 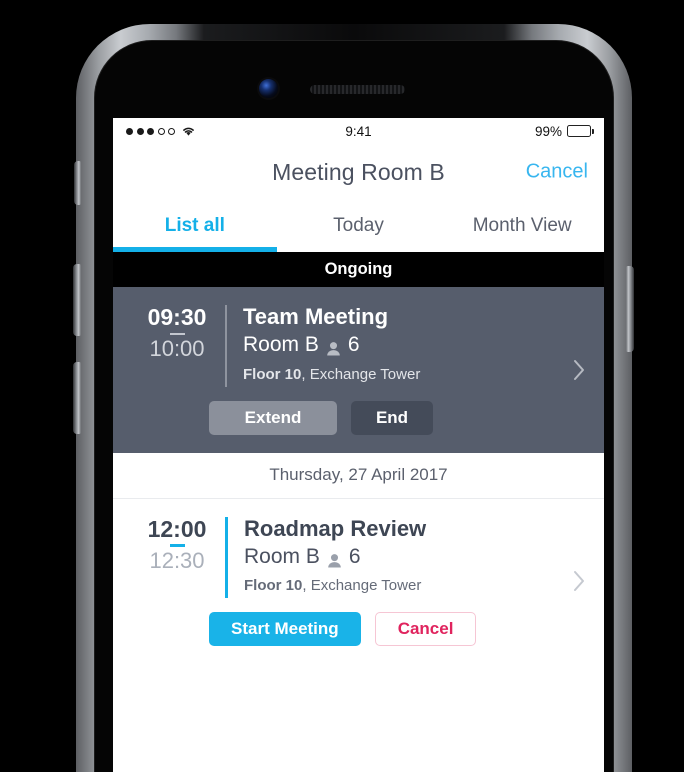 What do you see at coordinates (392, 417) in the screenshot?
I see `end-meeting-button: End` at bounding box center [392, 417].